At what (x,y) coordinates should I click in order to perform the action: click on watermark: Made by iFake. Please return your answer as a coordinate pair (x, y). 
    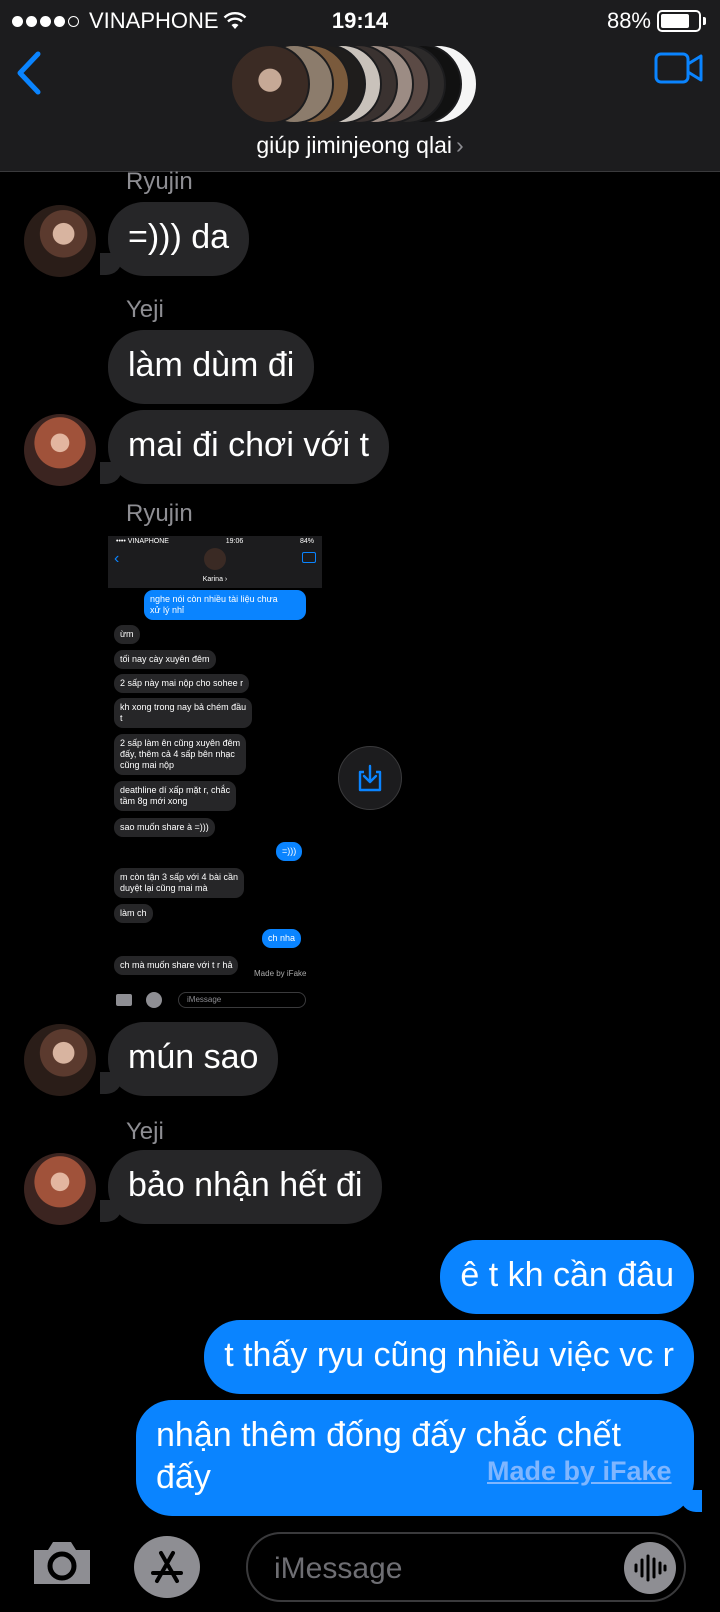
    Looking at the image, I should click on (579, 1471).